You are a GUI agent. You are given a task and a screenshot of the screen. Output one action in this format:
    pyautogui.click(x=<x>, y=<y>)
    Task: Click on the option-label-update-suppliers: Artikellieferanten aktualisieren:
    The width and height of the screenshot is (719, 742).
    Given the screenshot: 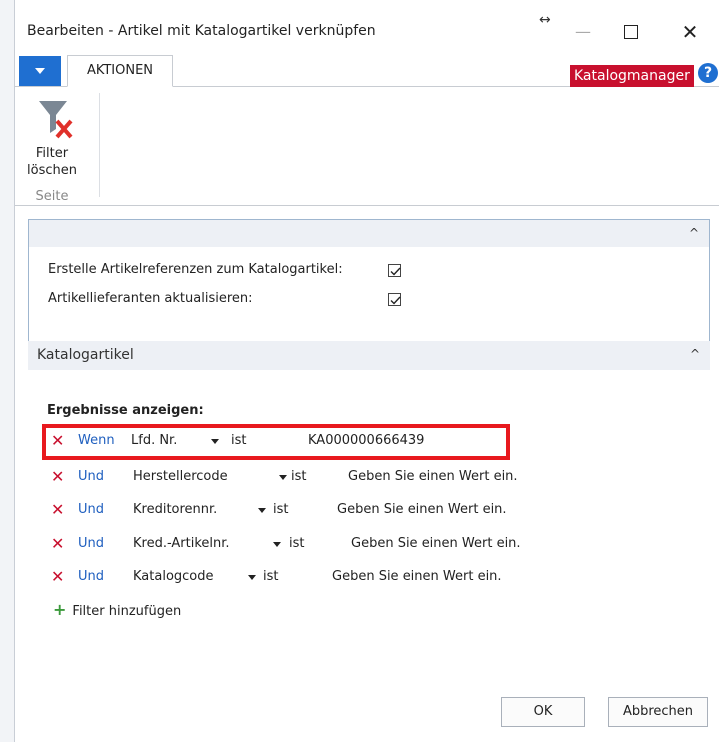 What is the action you would take?
    pyautogui.click(x=150, y=298)
    